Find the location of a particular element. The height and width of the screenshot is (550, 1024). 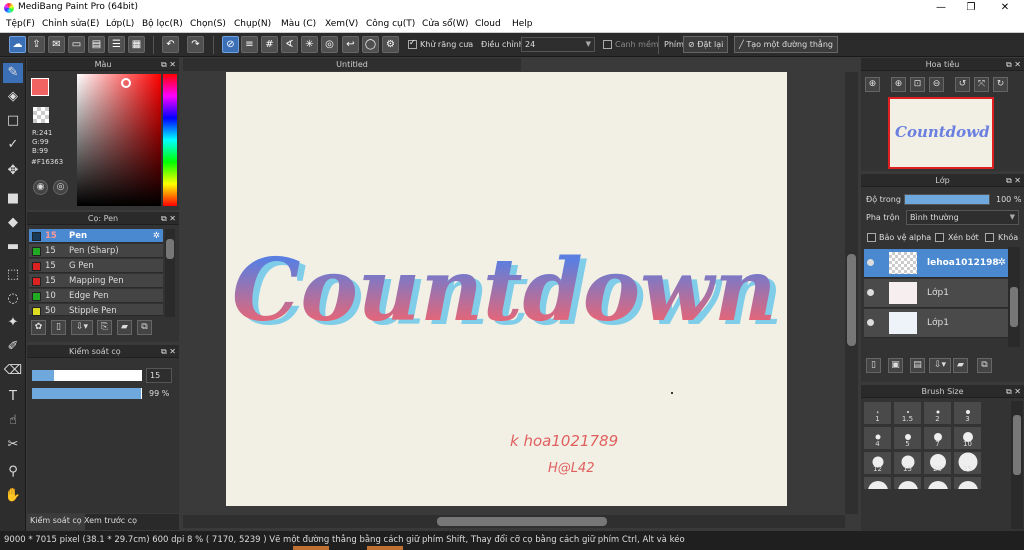

zoom-out-icon: ⊖ is located at coordinates (936, 84).